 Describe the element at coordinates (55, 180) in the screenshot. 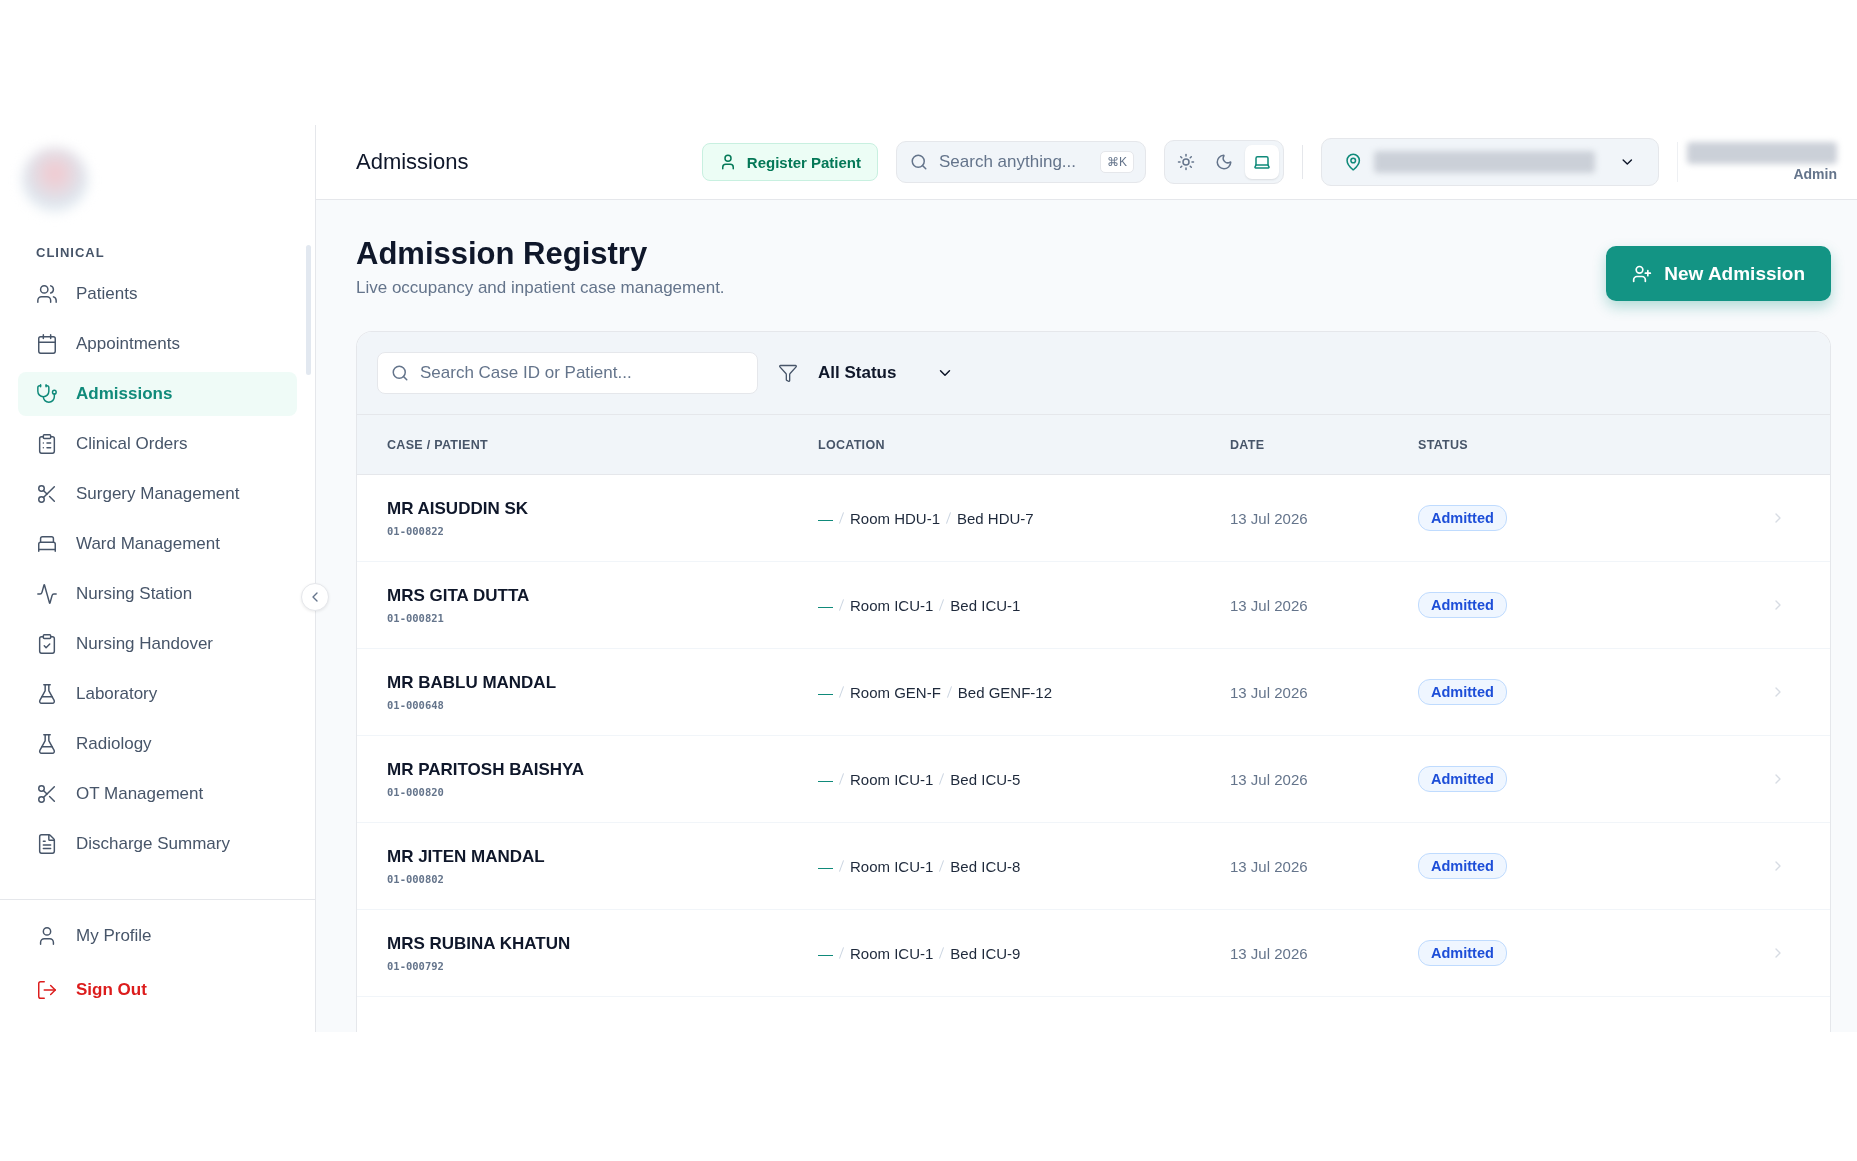

I see `logo` at that location.